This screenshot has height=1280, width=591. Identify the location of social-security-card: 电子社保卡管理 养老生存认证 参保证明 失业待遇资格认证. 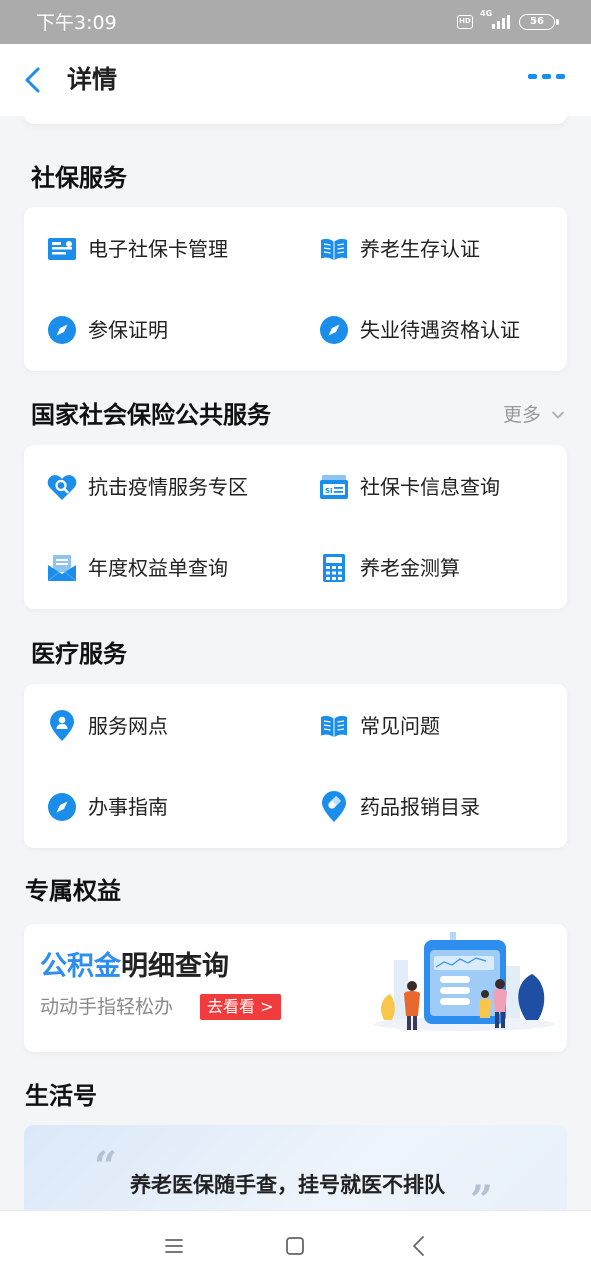
(295, 289).